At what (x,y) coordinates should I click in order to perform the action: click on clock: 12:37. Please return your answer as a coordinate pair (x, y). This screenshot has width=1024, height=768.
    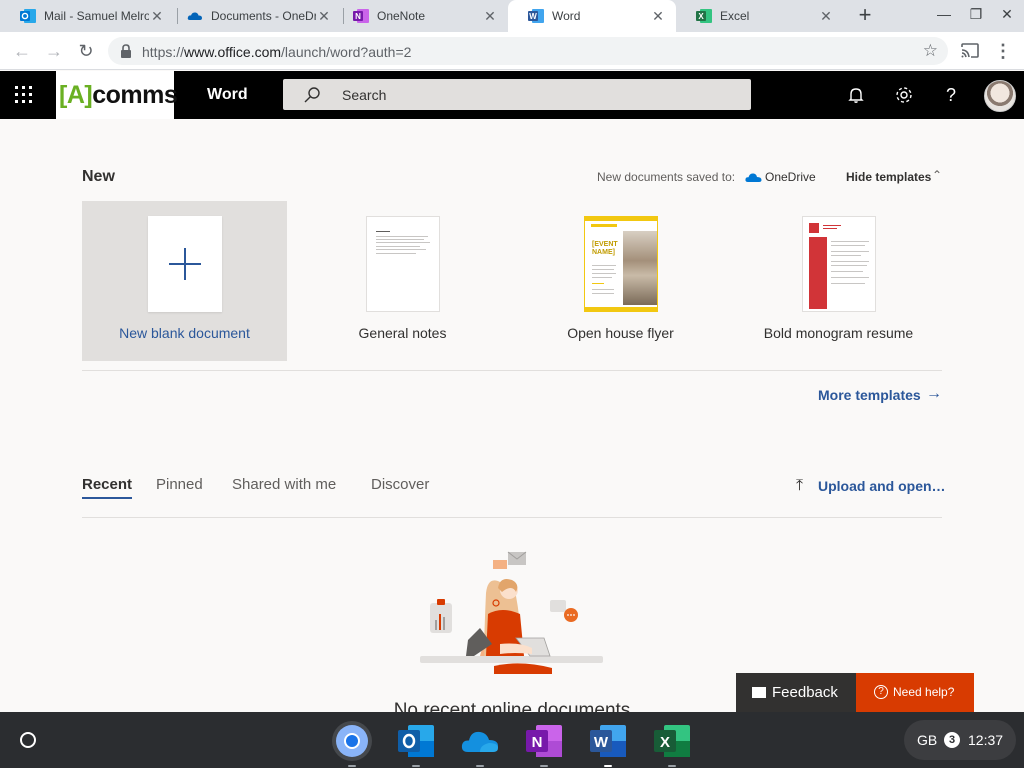
    Looking at the image, I should click on (986, 740).